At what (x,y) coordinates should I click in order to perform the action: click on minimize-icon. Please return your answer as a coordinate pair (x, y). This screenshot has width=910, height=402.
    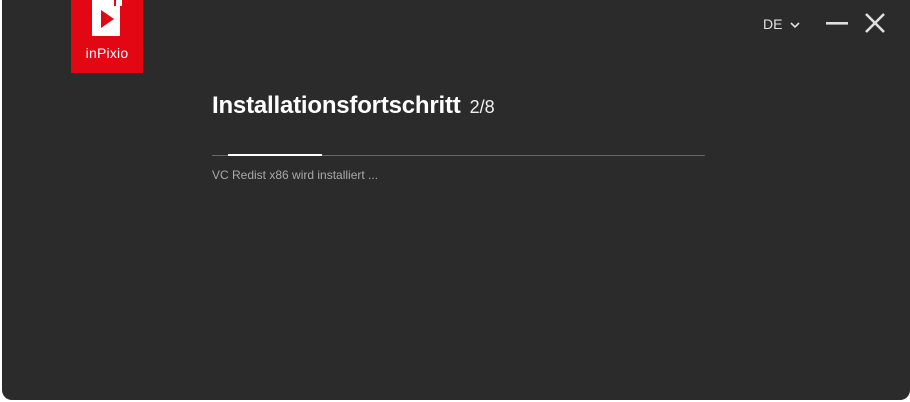
    Looking at the image, I should click on (837, 23).